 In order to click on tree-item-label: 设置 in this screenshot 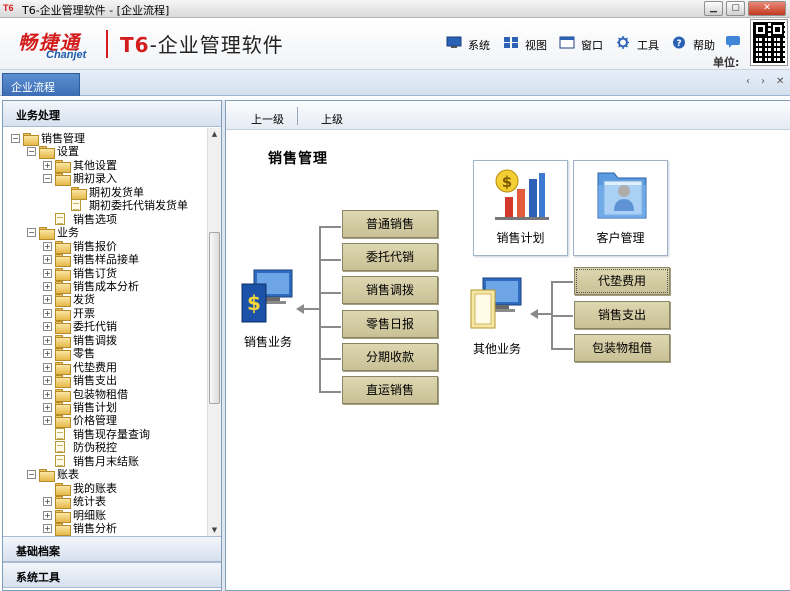, I will do `click(68, 152)`.